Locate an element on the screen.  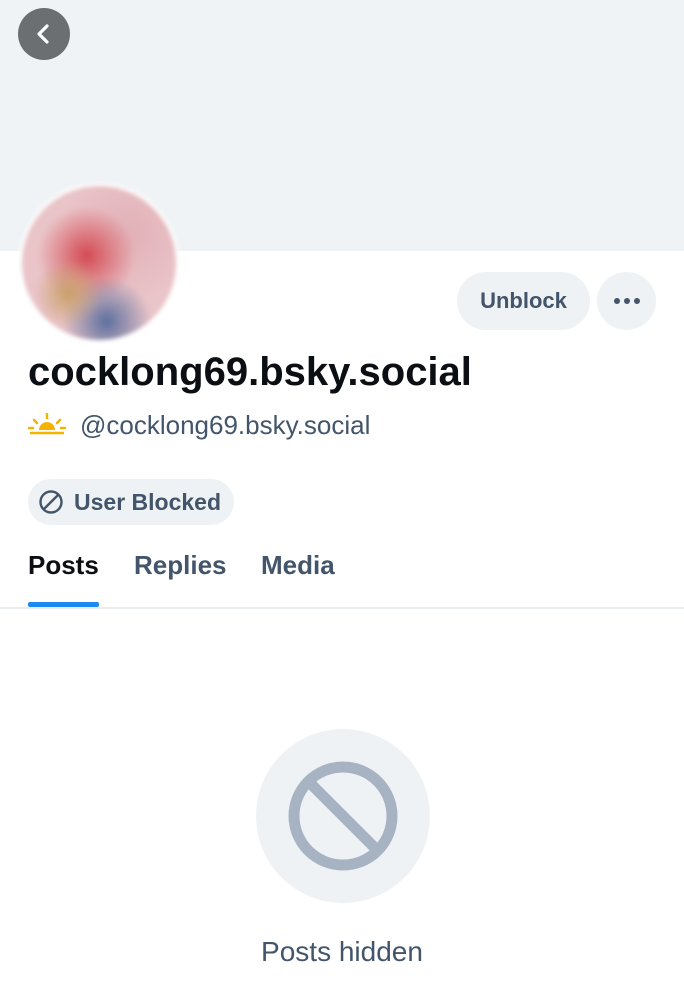
handle: @cocklong69.bsky.social is located at coordinates (225, 424).